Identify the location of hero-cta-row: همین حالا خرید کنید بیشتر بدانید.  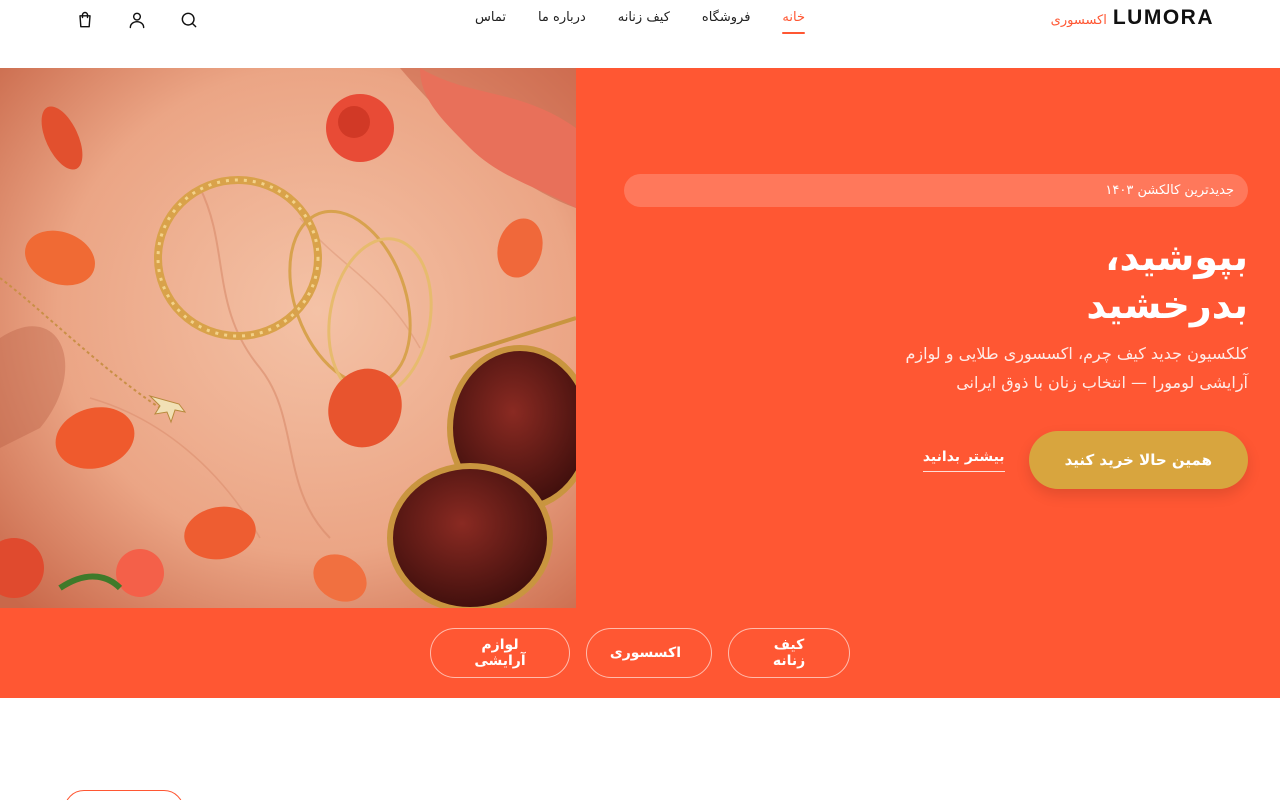
(936, 460).